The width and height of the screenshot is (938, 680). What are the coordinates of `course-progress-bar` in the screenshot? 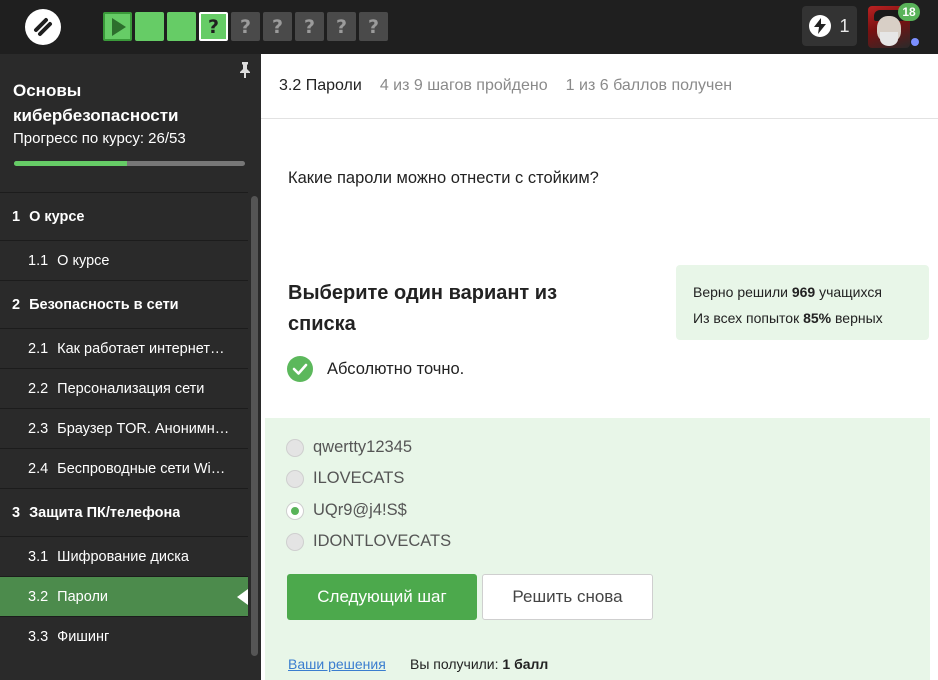 It's located at (129, 163).